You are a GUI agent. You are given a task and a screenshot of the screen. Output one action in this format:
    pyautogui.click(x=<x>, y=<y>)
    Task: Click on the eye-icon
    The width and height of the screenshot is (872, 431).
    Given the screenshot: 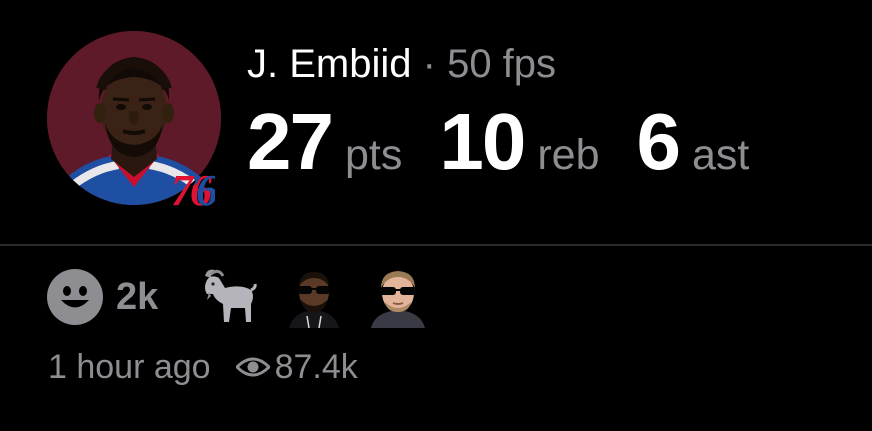 What is the action you would take?
    pyautogui.click(x=252, y=367)
    